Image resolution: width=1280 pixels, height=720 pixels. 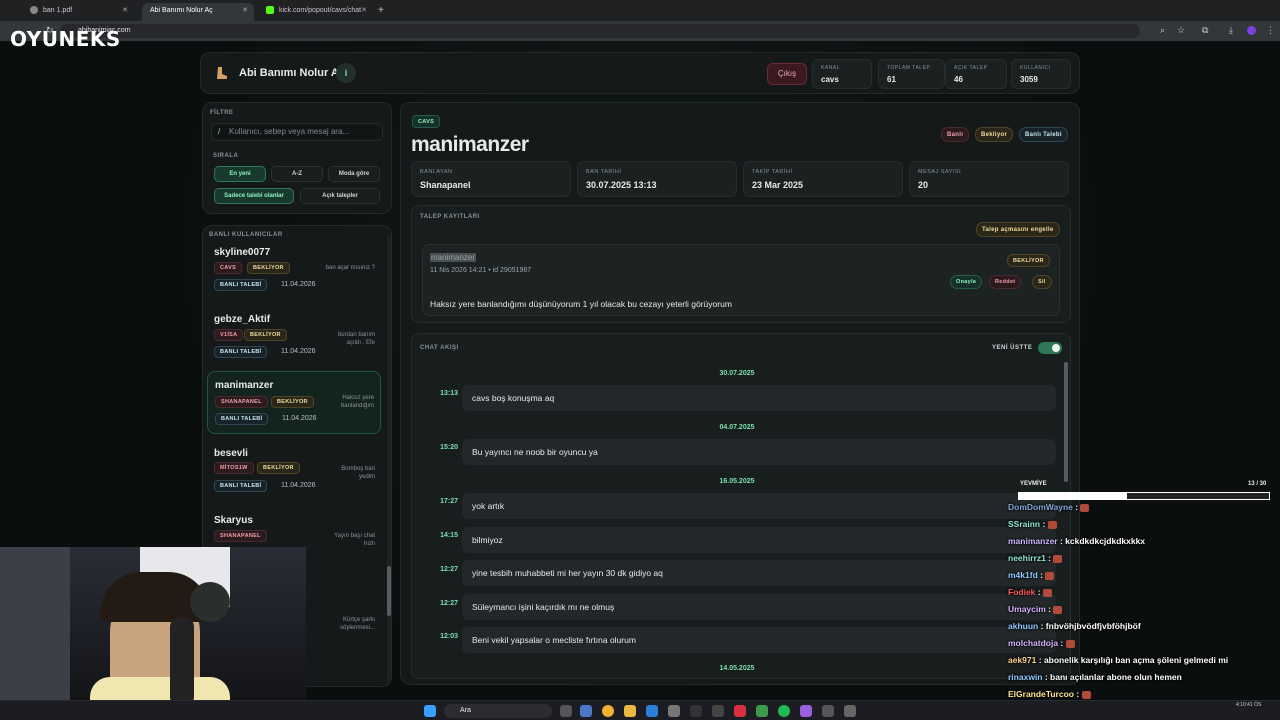 I want to click on tab-pdf: ban 1.pdf ✕, so click(x=78, y=12).